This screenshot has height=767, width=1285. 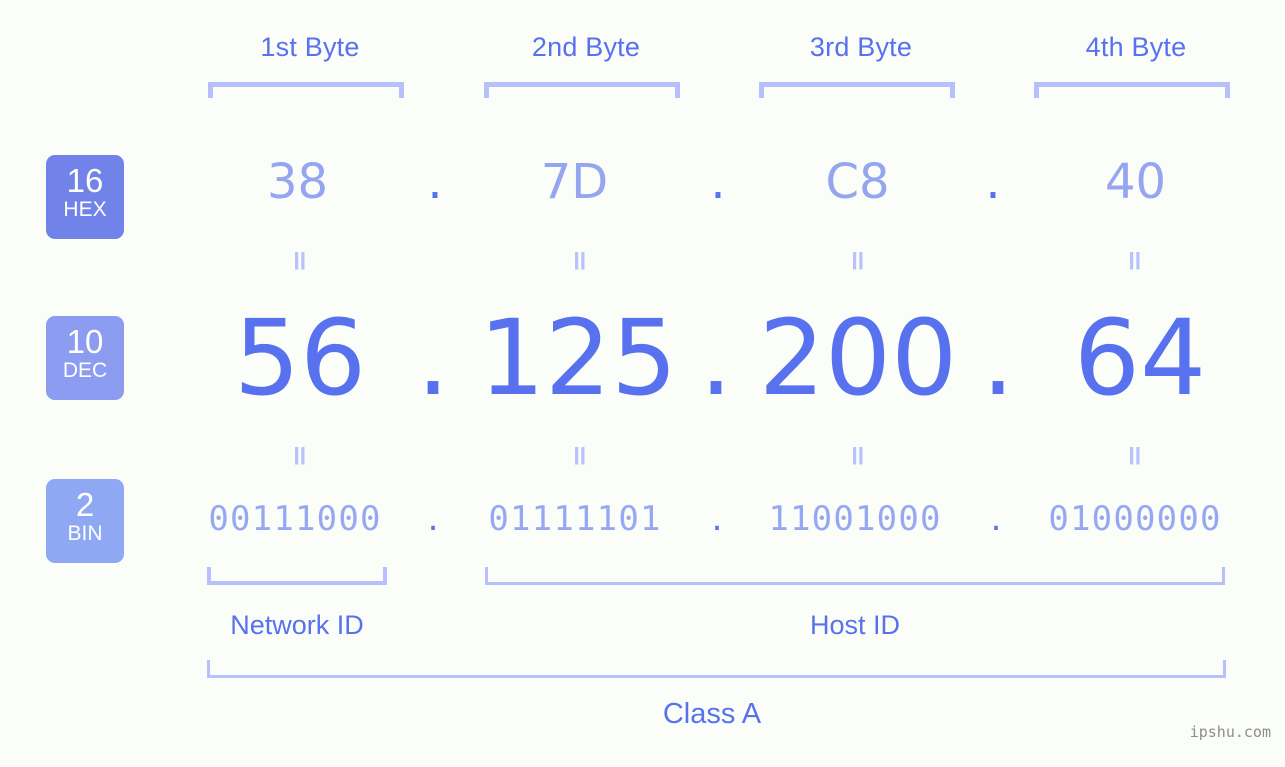 I want to click on network-id-label: Network ID, so click(x=297, y=625).